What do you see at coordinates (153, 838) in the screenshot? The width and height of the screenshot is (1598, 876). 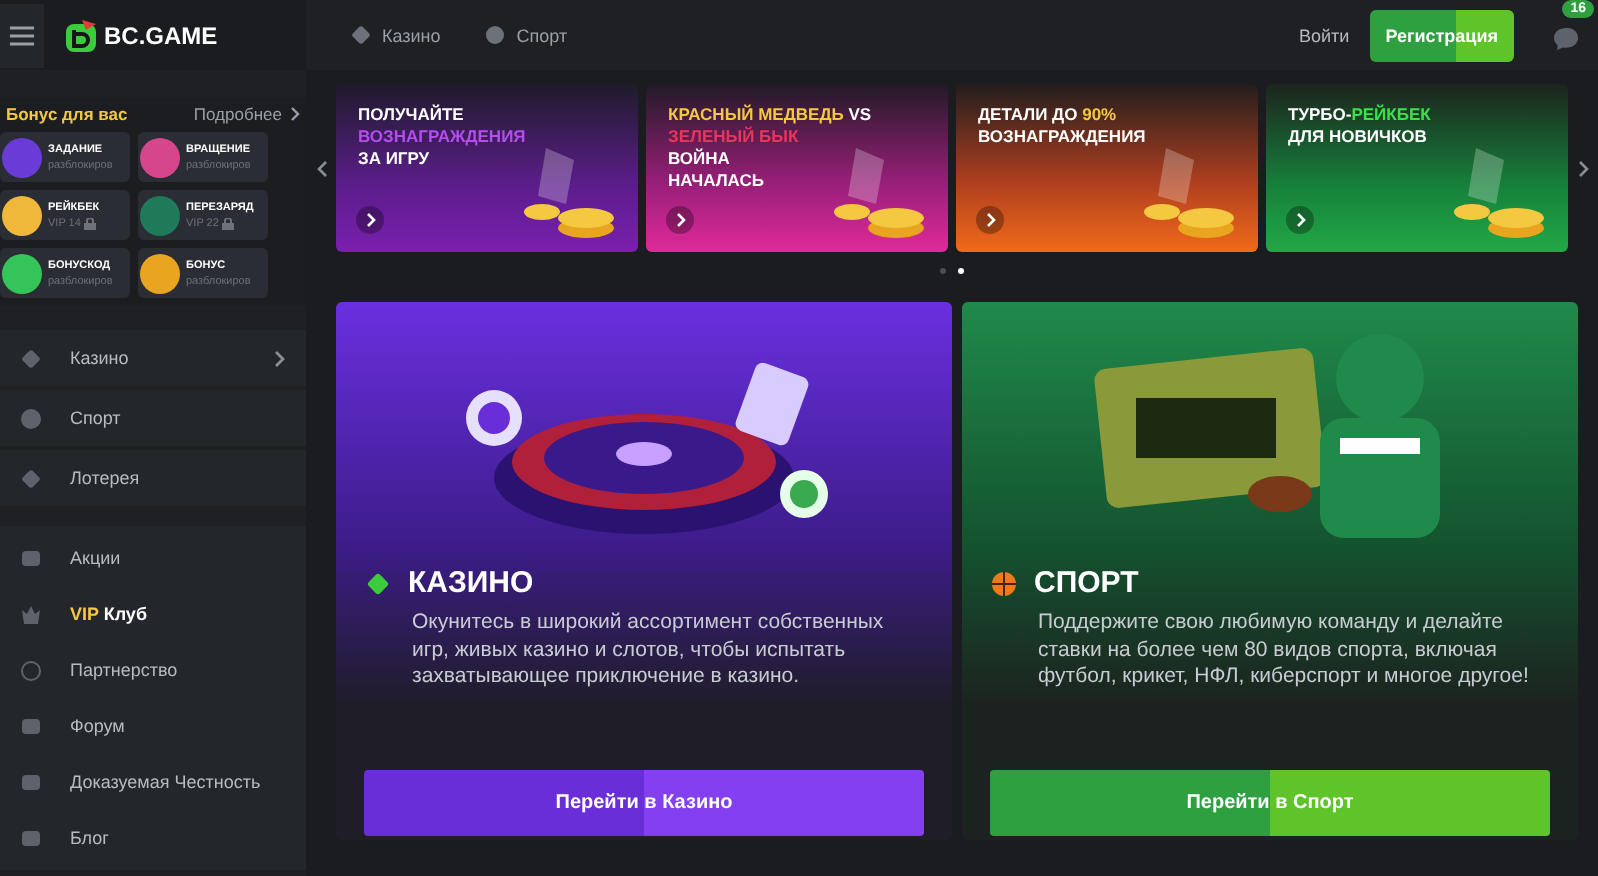 I see `sidebar-item: Блог` at bounding box center [153, 838].